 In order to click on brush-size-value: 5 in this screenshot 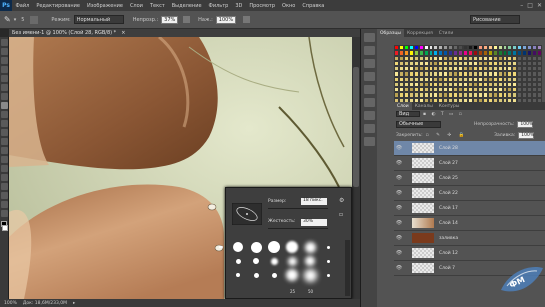, I will do `click(22, 20)`.